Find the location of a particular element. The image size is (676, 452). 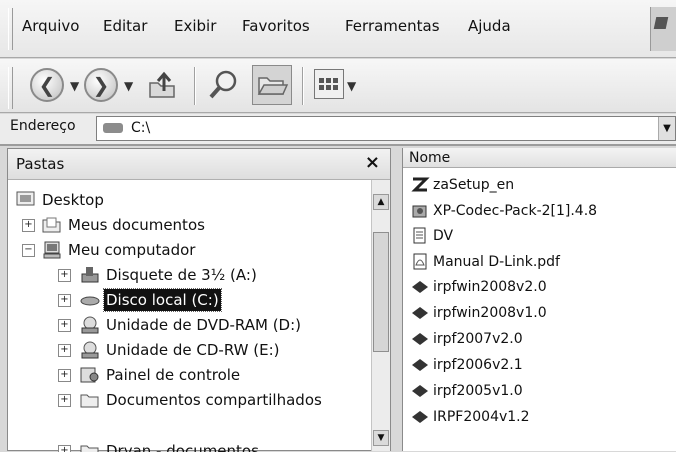

file-name: XP-Codec-Pack-2[1].4.8 is located at coordinates (515, 211).